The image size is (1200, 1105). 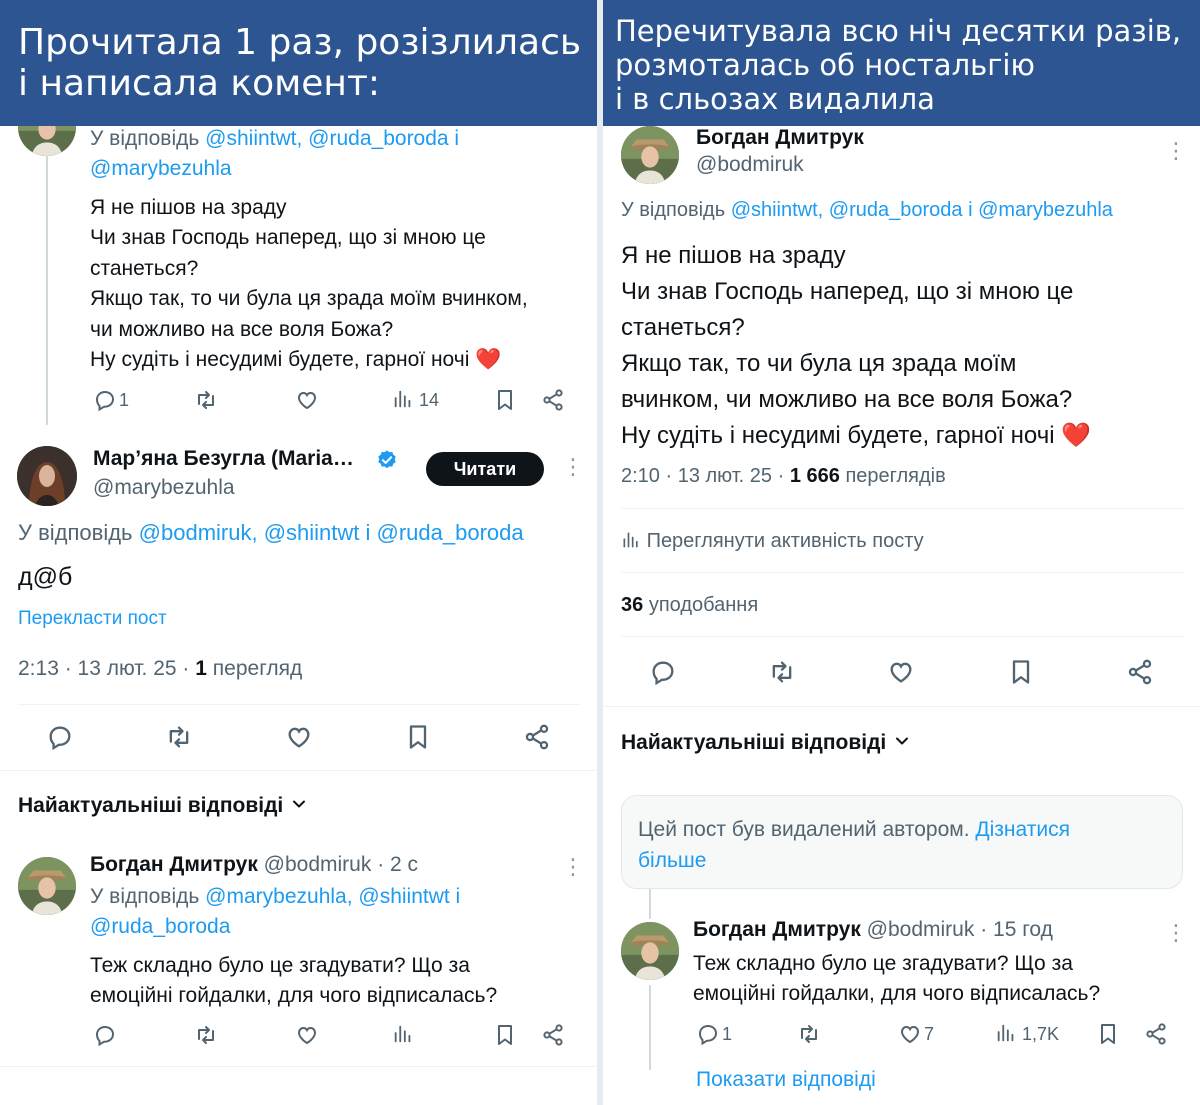 What do you see at coordinates (960, 929) in the screenshot?
I see `author-handle: @bodmiruk · 15 год` at bounding box center [960, 929].